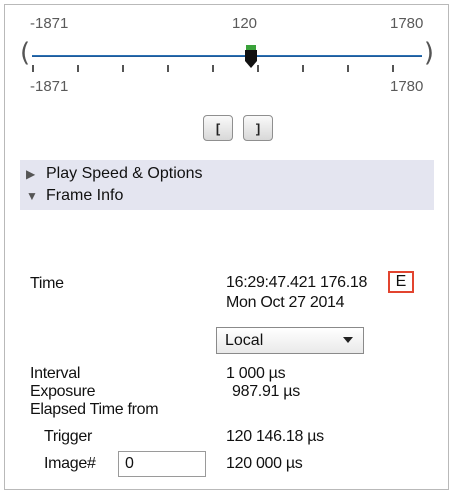 The height and width of the screenshot is (495, 455). I want to click on image-value: 120 000 µs, so click(264, 463).